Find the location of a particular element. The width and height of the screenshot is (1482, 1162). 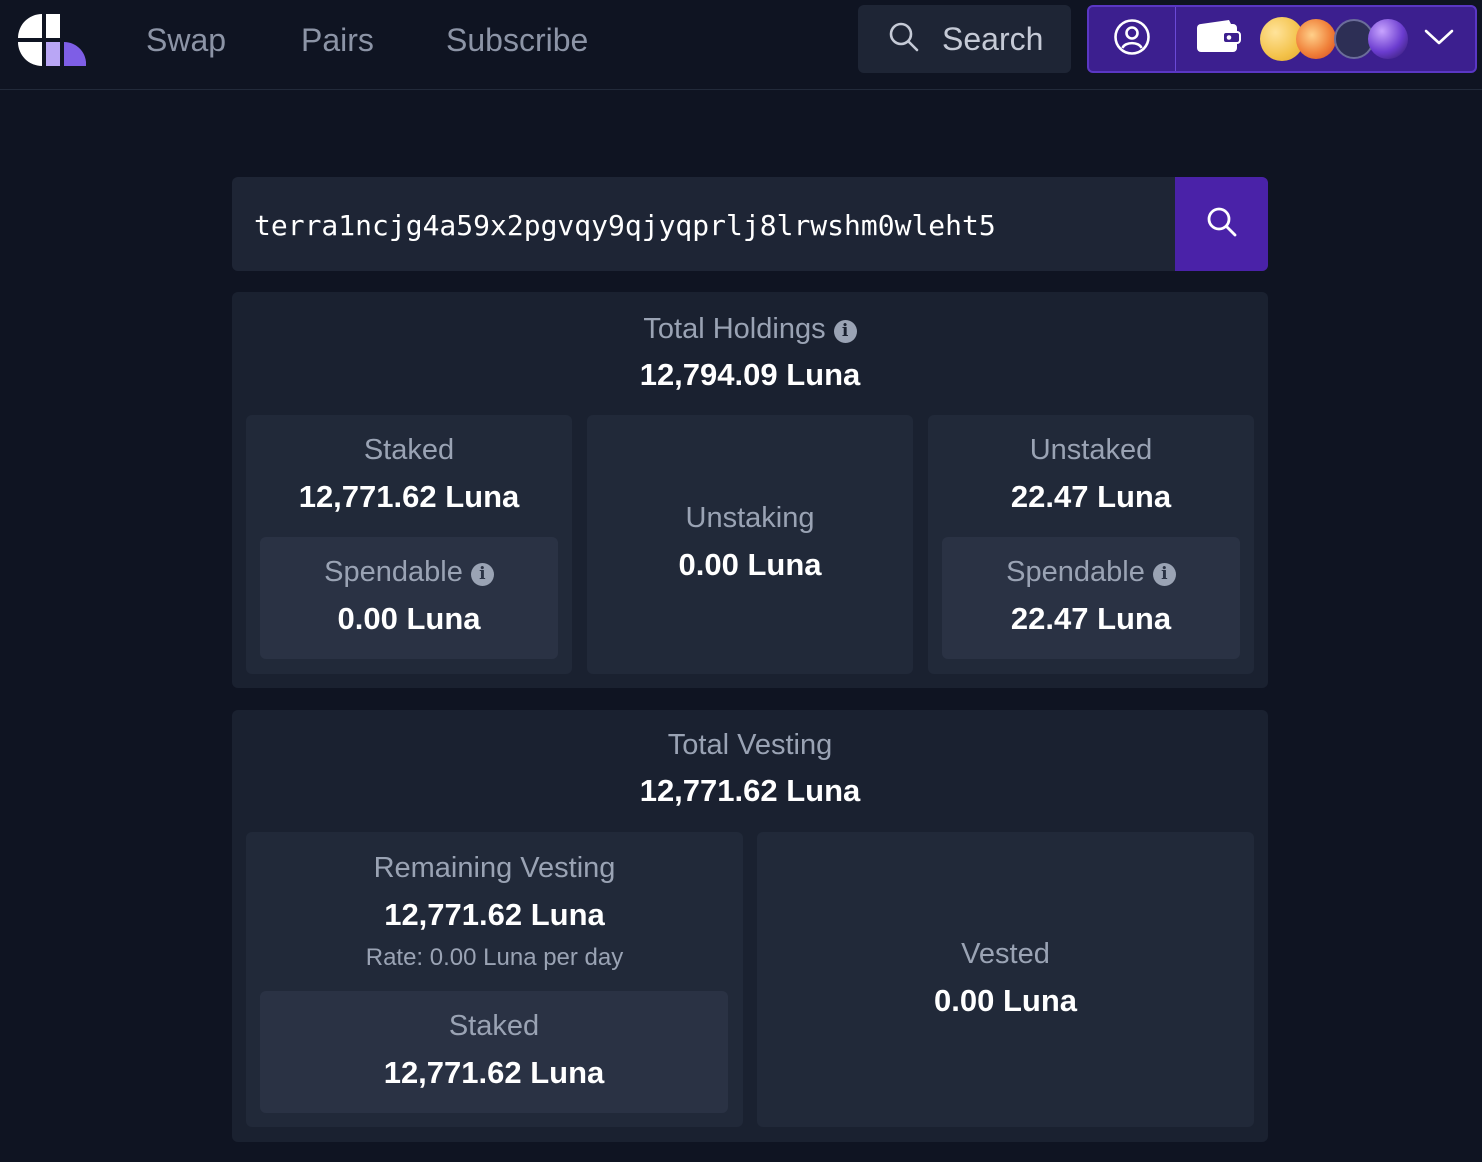

token-list is located at coordinates (1335, 39).